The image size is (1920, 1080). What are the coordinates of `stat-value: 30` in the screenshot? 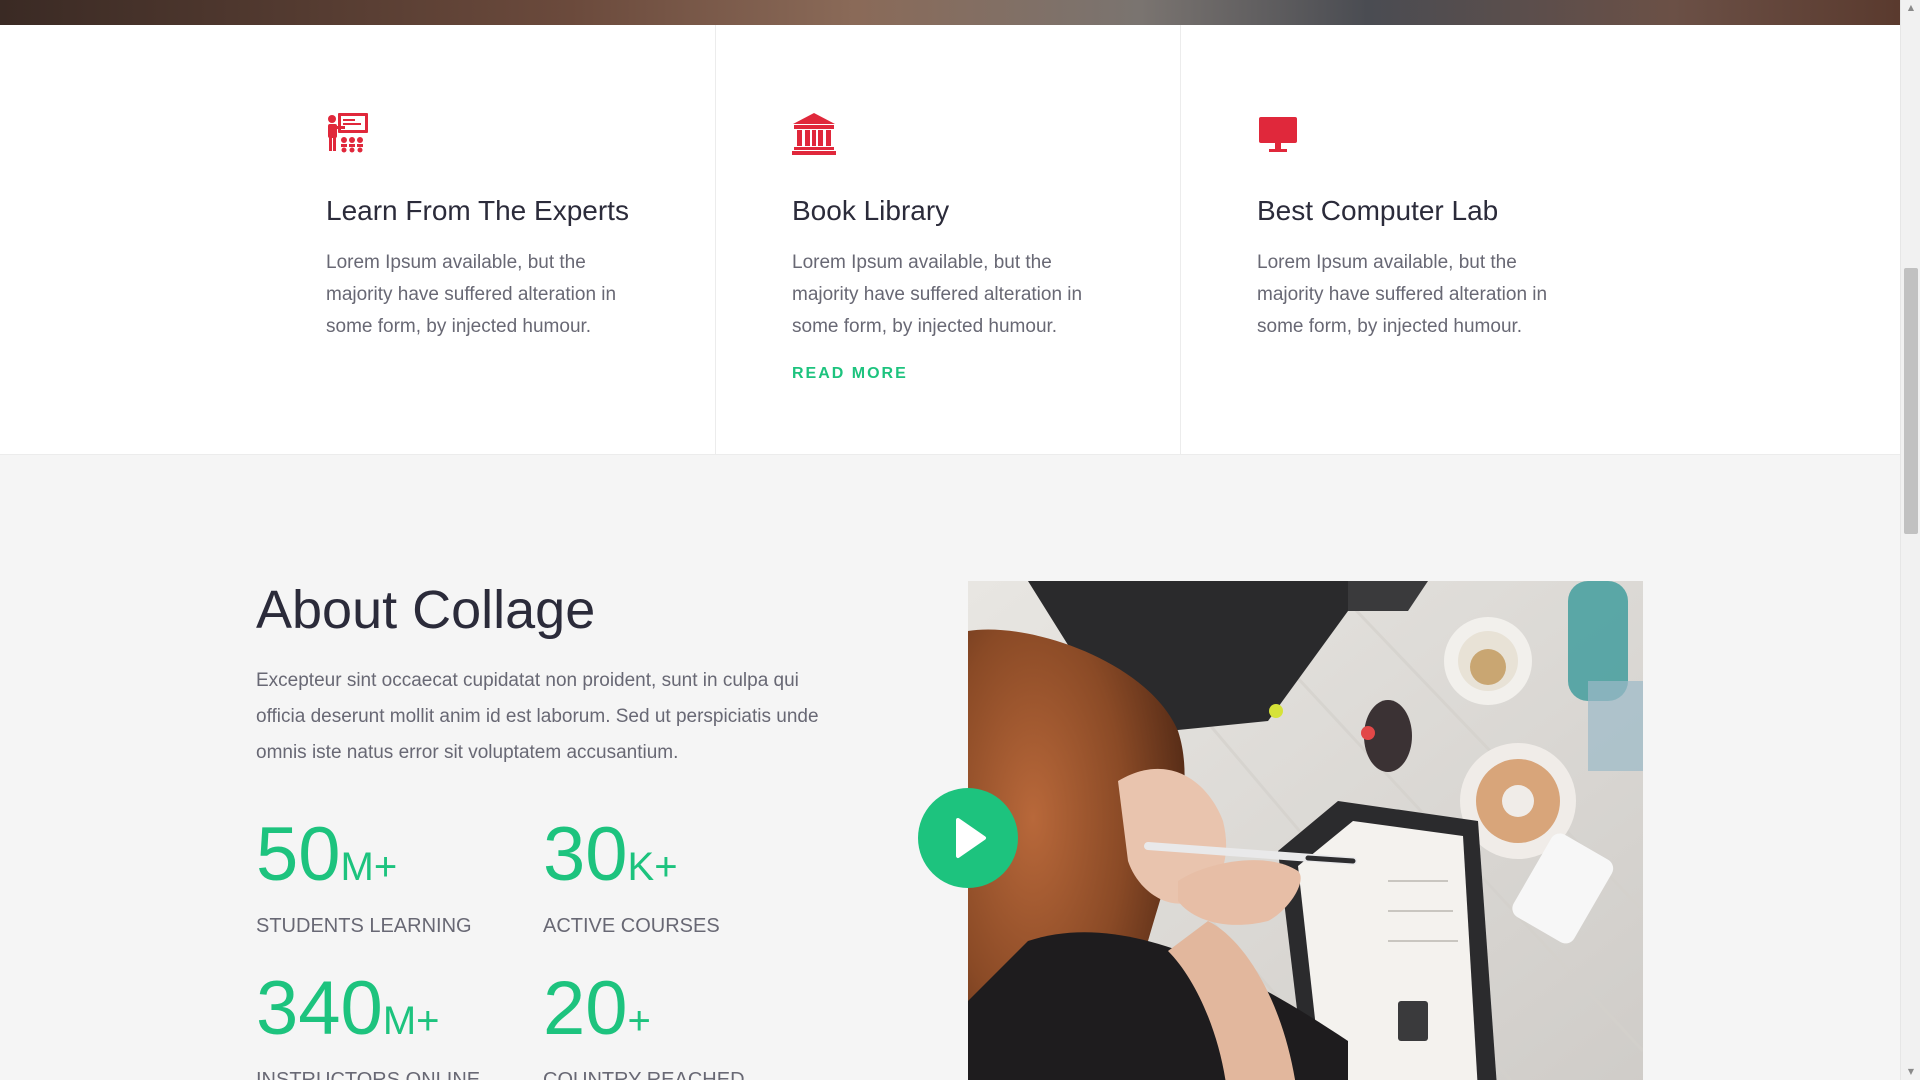 It's located at (585, 854).